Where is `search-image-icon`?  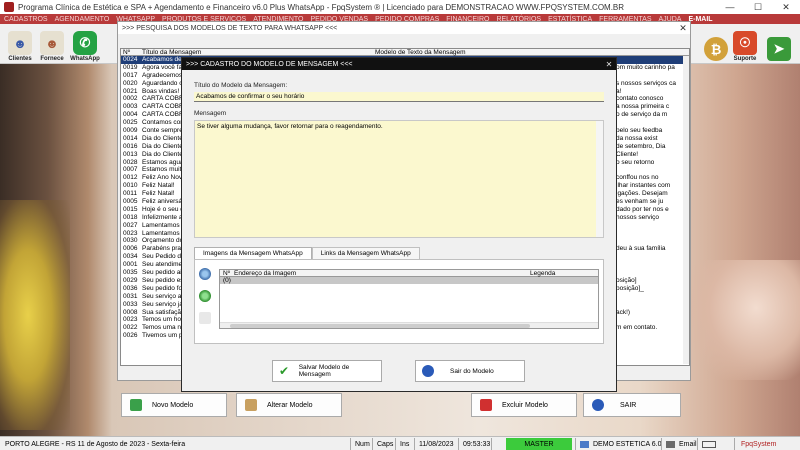 search-image-icon is located at coordinates (205, 274).